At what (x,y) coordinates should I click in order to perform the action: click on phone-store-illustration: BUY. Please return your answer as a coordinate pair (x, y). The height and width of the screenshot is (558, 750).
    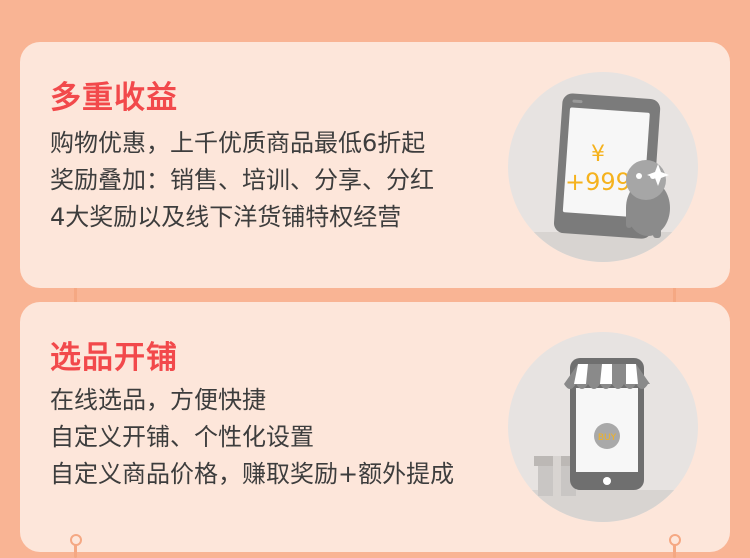
    Looking at the image, I should click on (603, 427).